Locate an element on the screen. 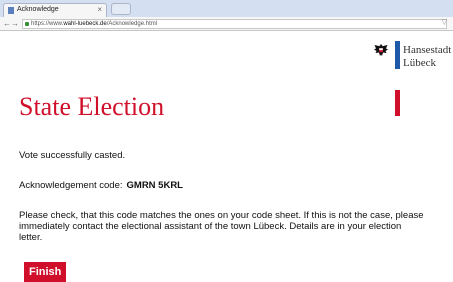 The width and height of the screenshot is (453, 282). tab-bar: Acknowledge × is located at coordinates (226, 8).